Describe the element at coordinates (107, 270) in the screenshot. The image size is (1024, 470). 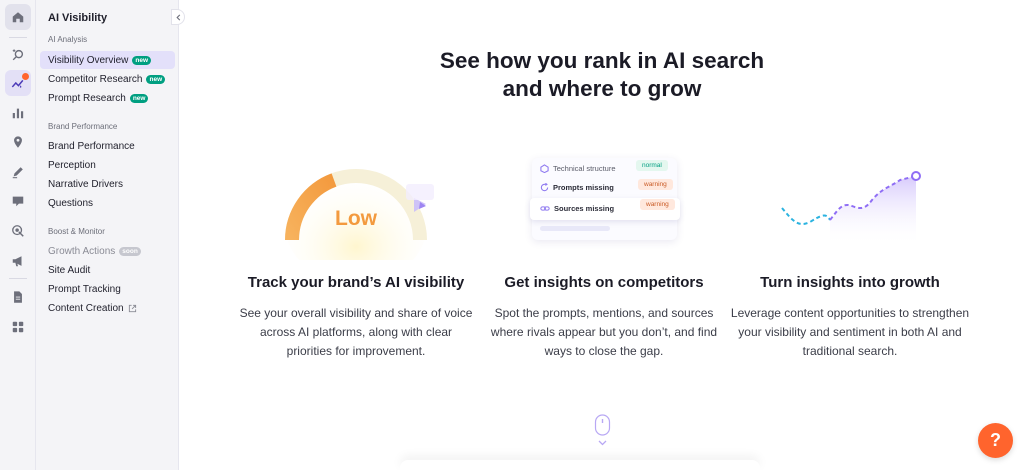
I see `sidebar-item-site-audit: Site Audit` at that location.